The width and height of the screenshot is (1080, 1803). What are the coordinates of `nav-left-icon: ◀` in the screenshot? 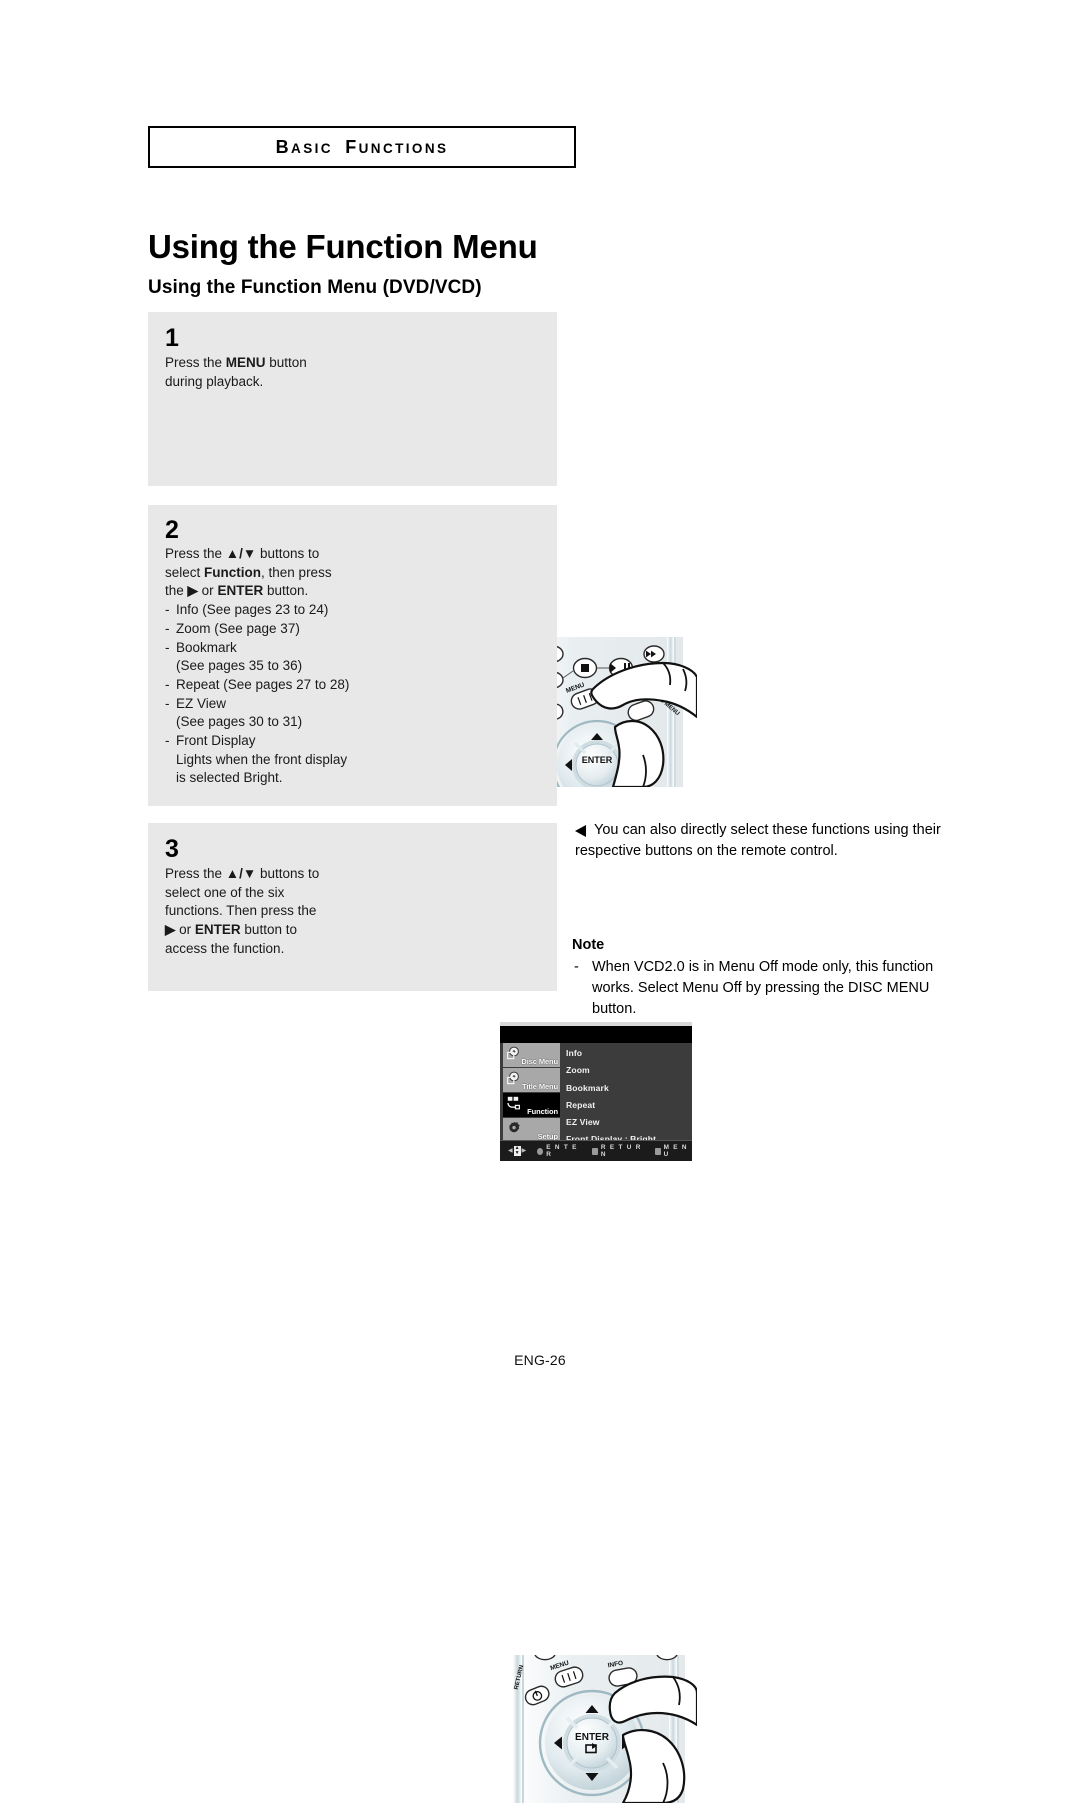 It's located at (510, 1151).